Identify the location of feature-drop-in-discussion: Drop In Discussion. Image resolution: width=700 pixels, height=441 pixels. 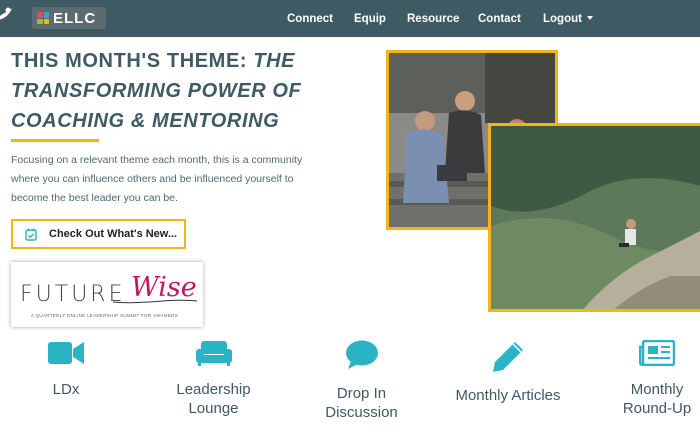
(361, 381).